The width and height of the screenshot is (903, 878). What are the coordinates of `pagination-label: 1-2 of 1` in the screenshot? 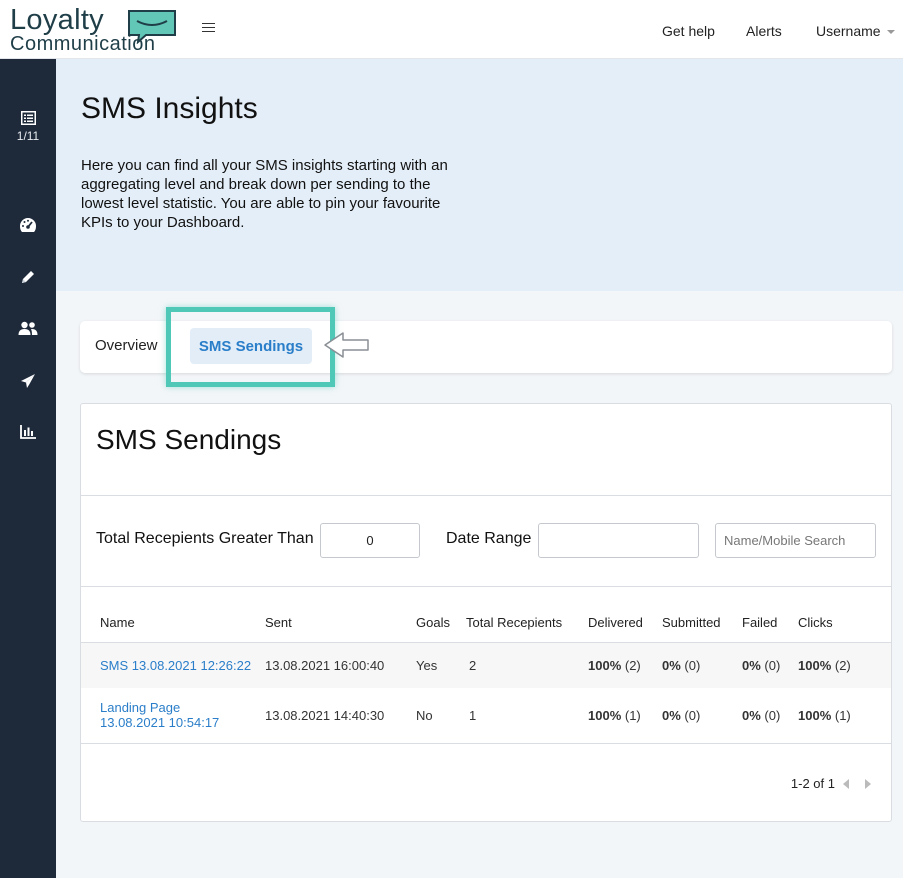 It's located at (812, 783).